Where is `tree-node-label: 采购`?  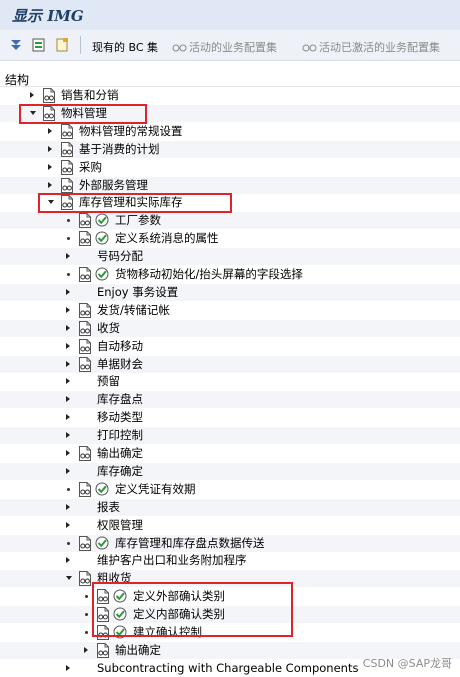
tree-node-label: 采购 is located at coordinates (90, 167).